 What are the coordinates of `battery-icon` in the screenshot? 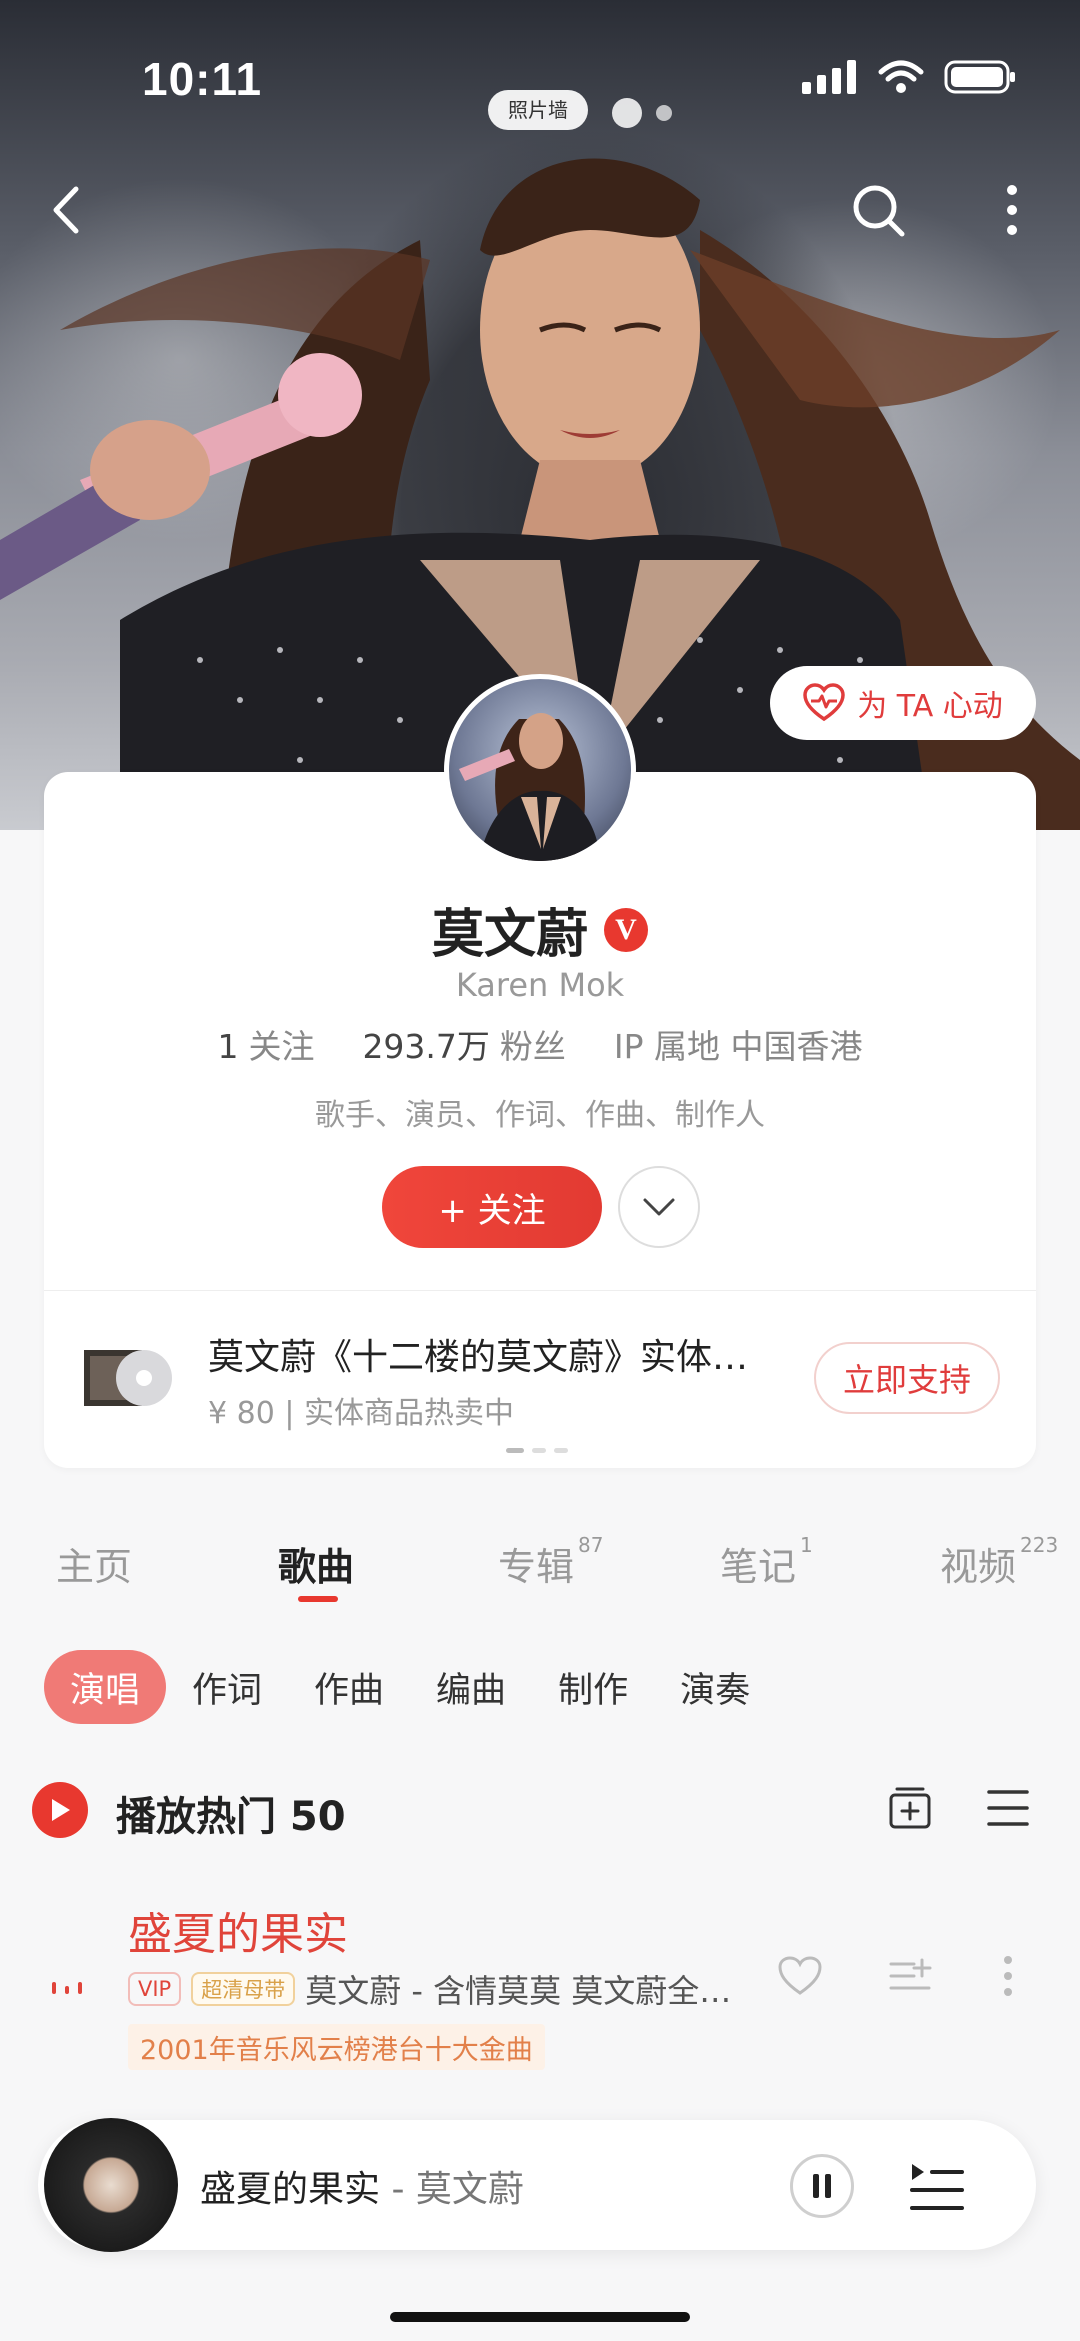 It's located at (979, 77).